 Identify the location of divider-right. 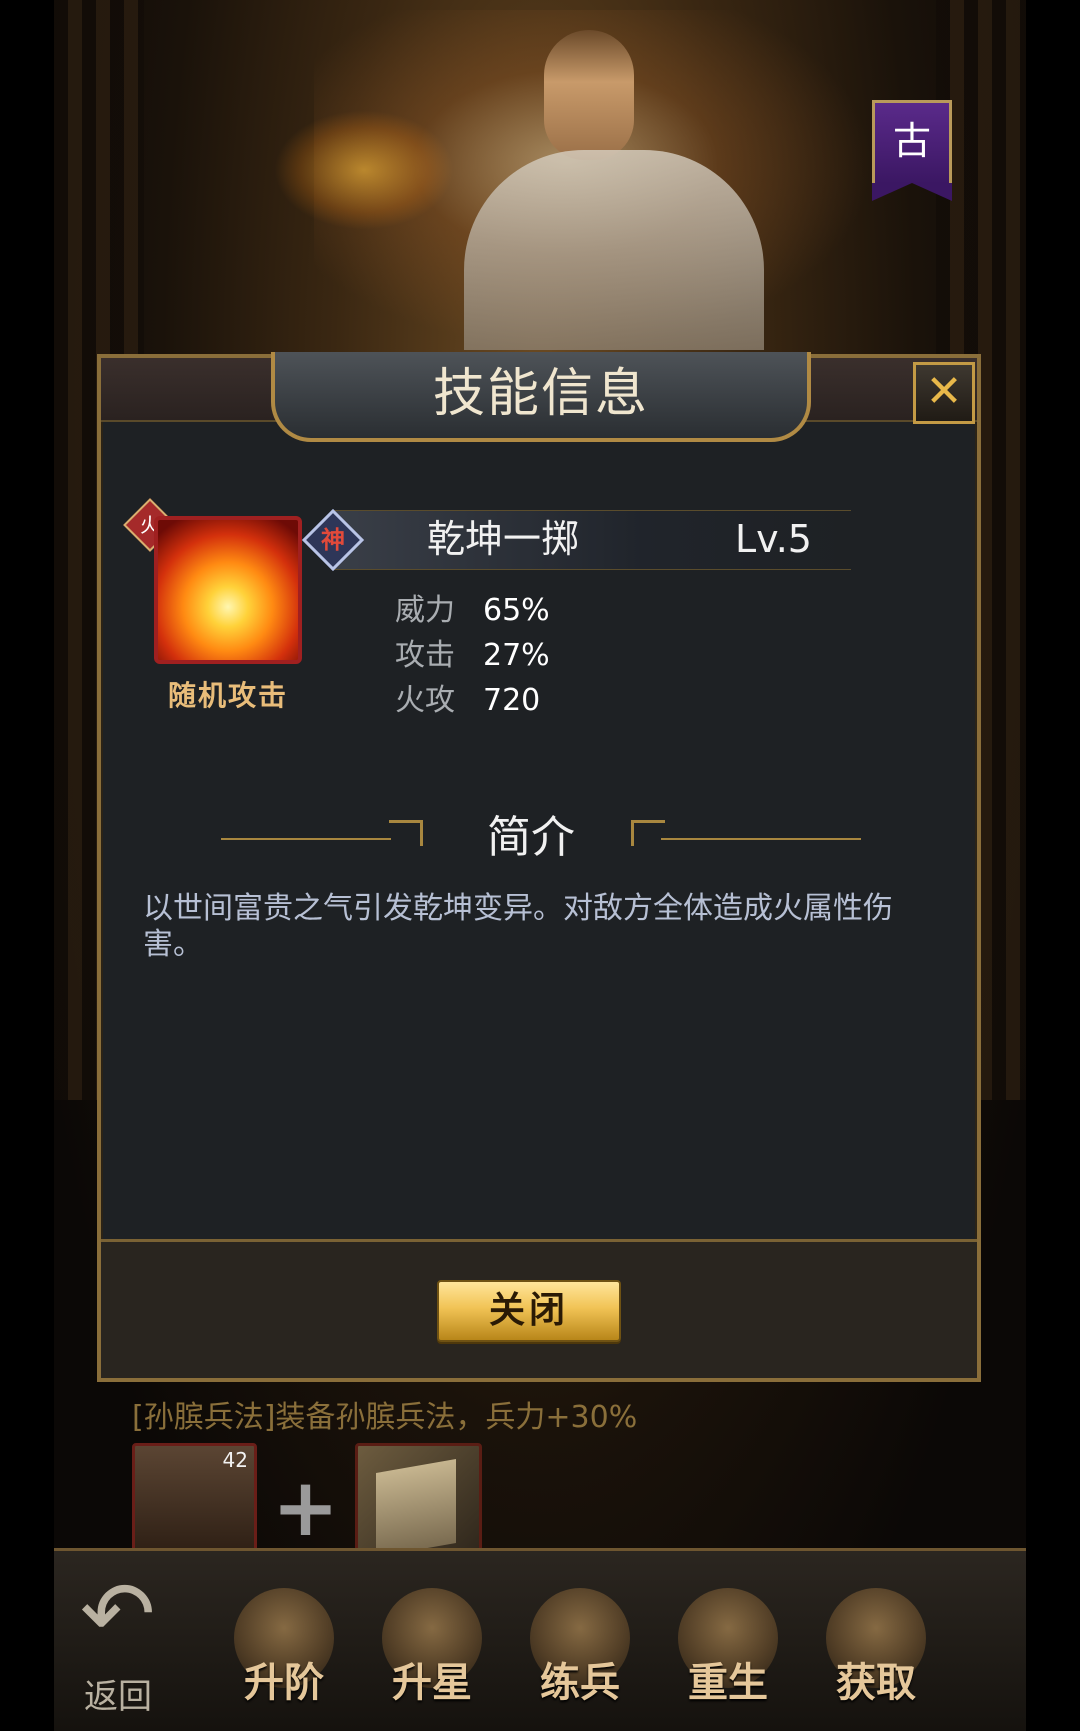
(761, 839).